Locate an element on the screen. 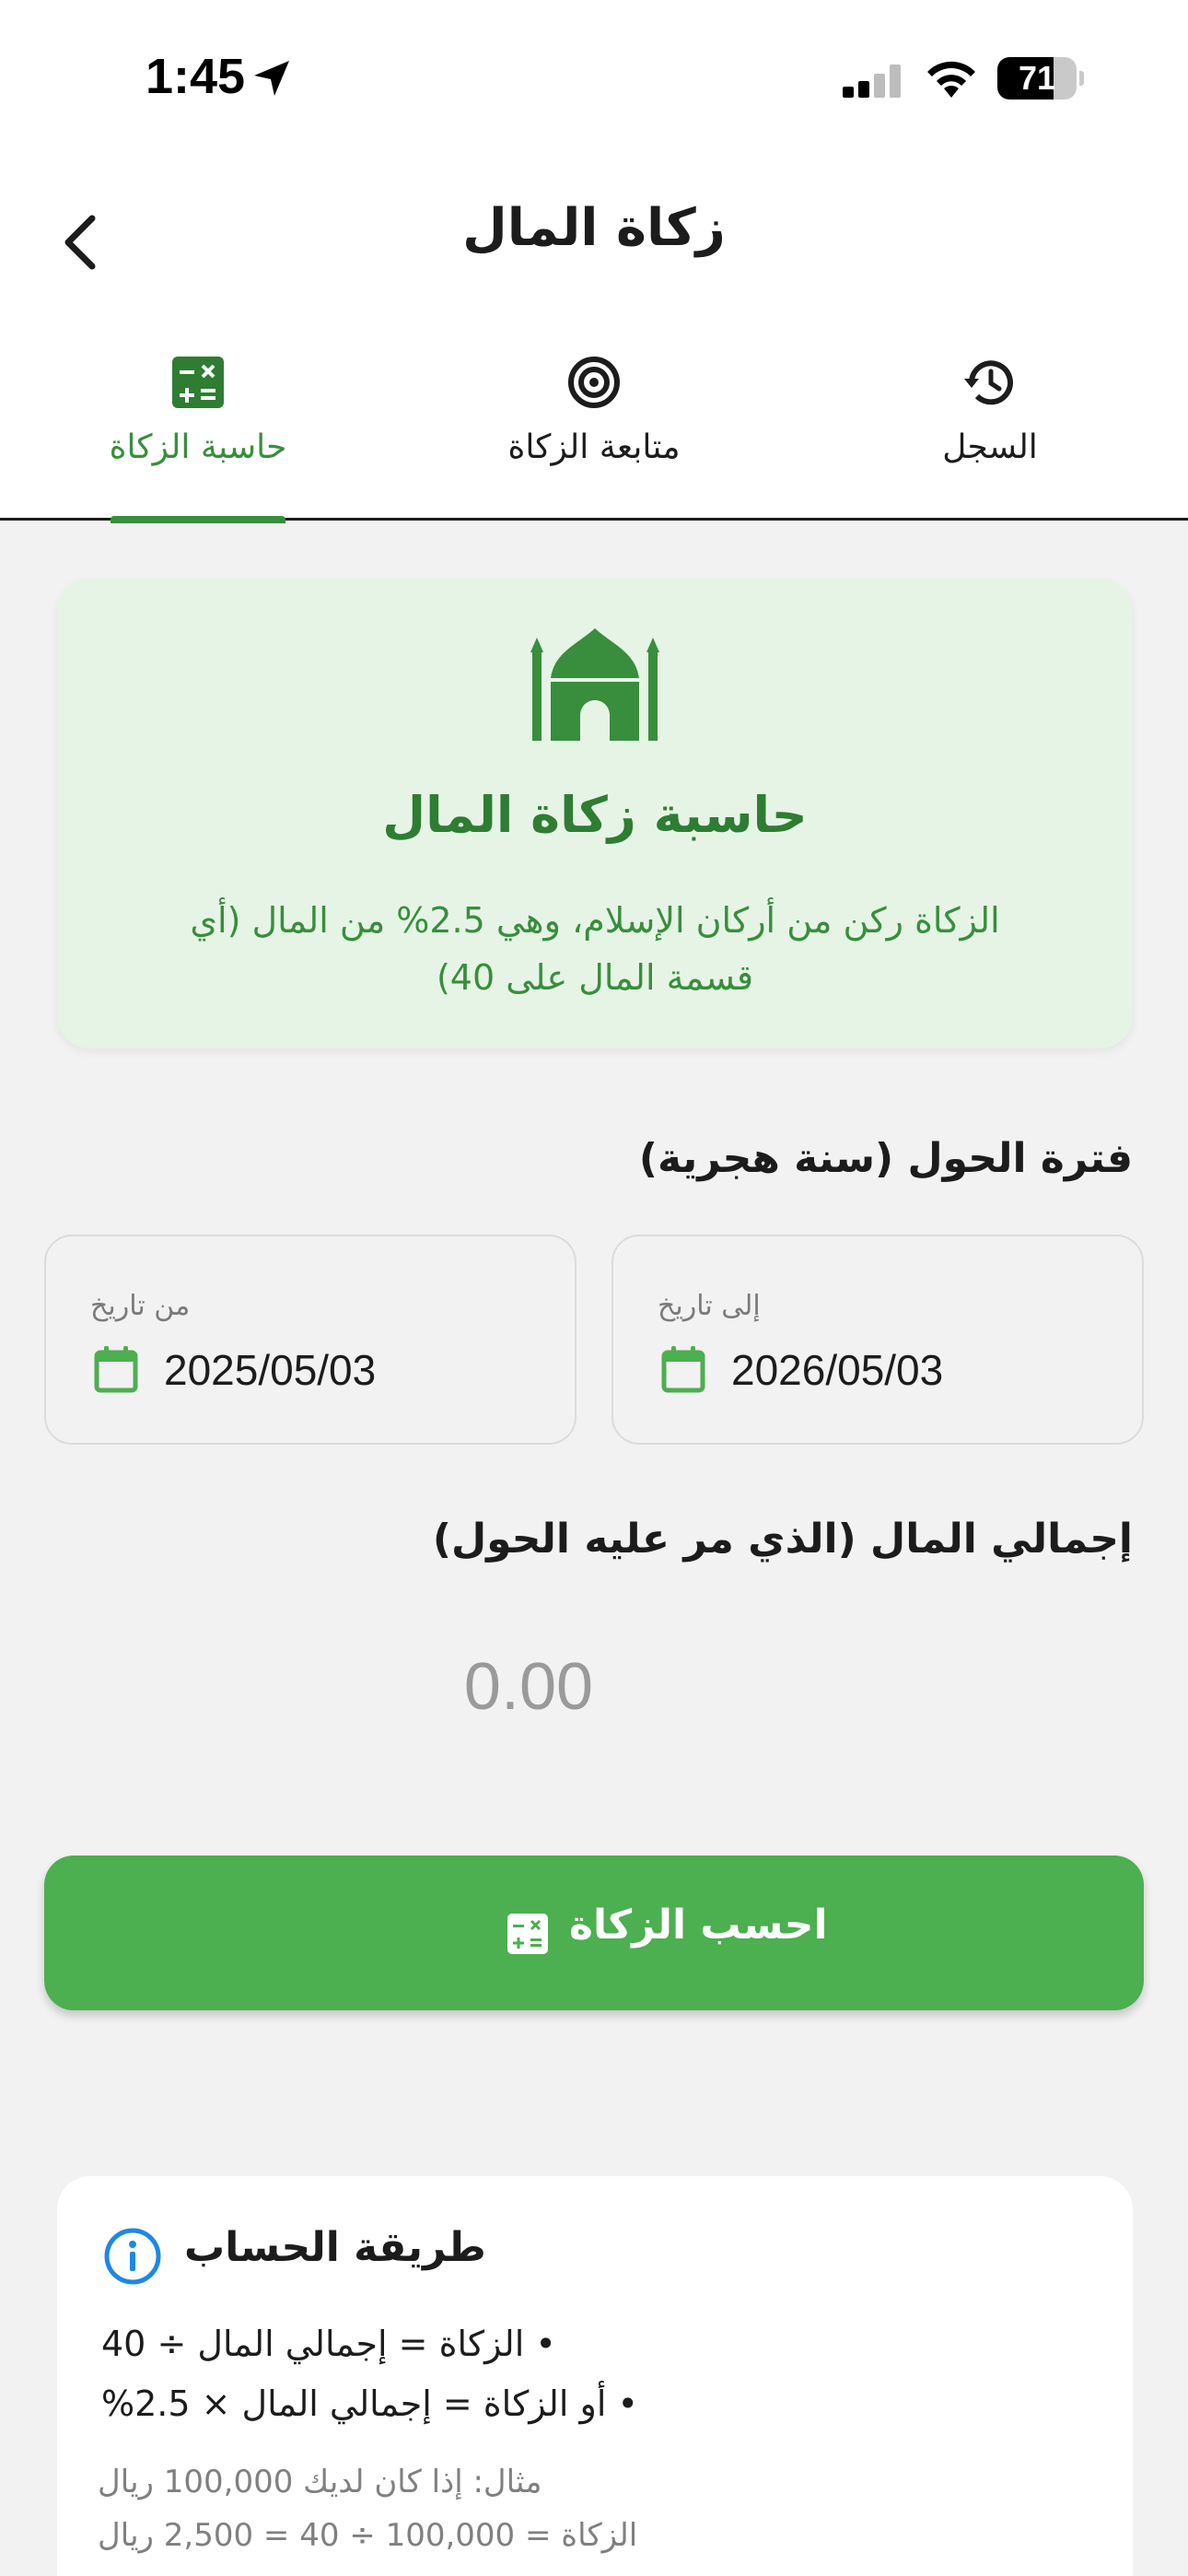 The image size is (1188, 2576). period-label: فترة الحول (سنة هجرية) is located at coordinates (886, 1158).